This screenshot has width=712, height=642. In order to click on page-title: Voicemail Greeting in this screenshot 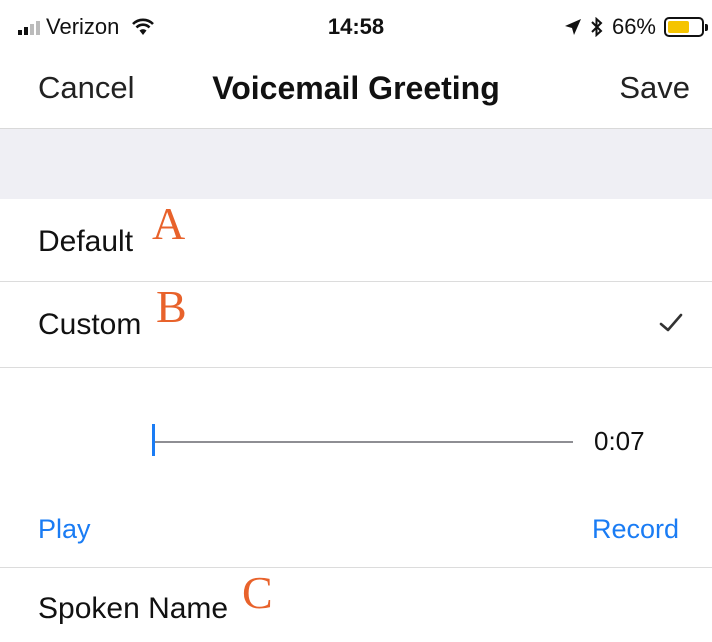, I will do `click(356, 88)`.